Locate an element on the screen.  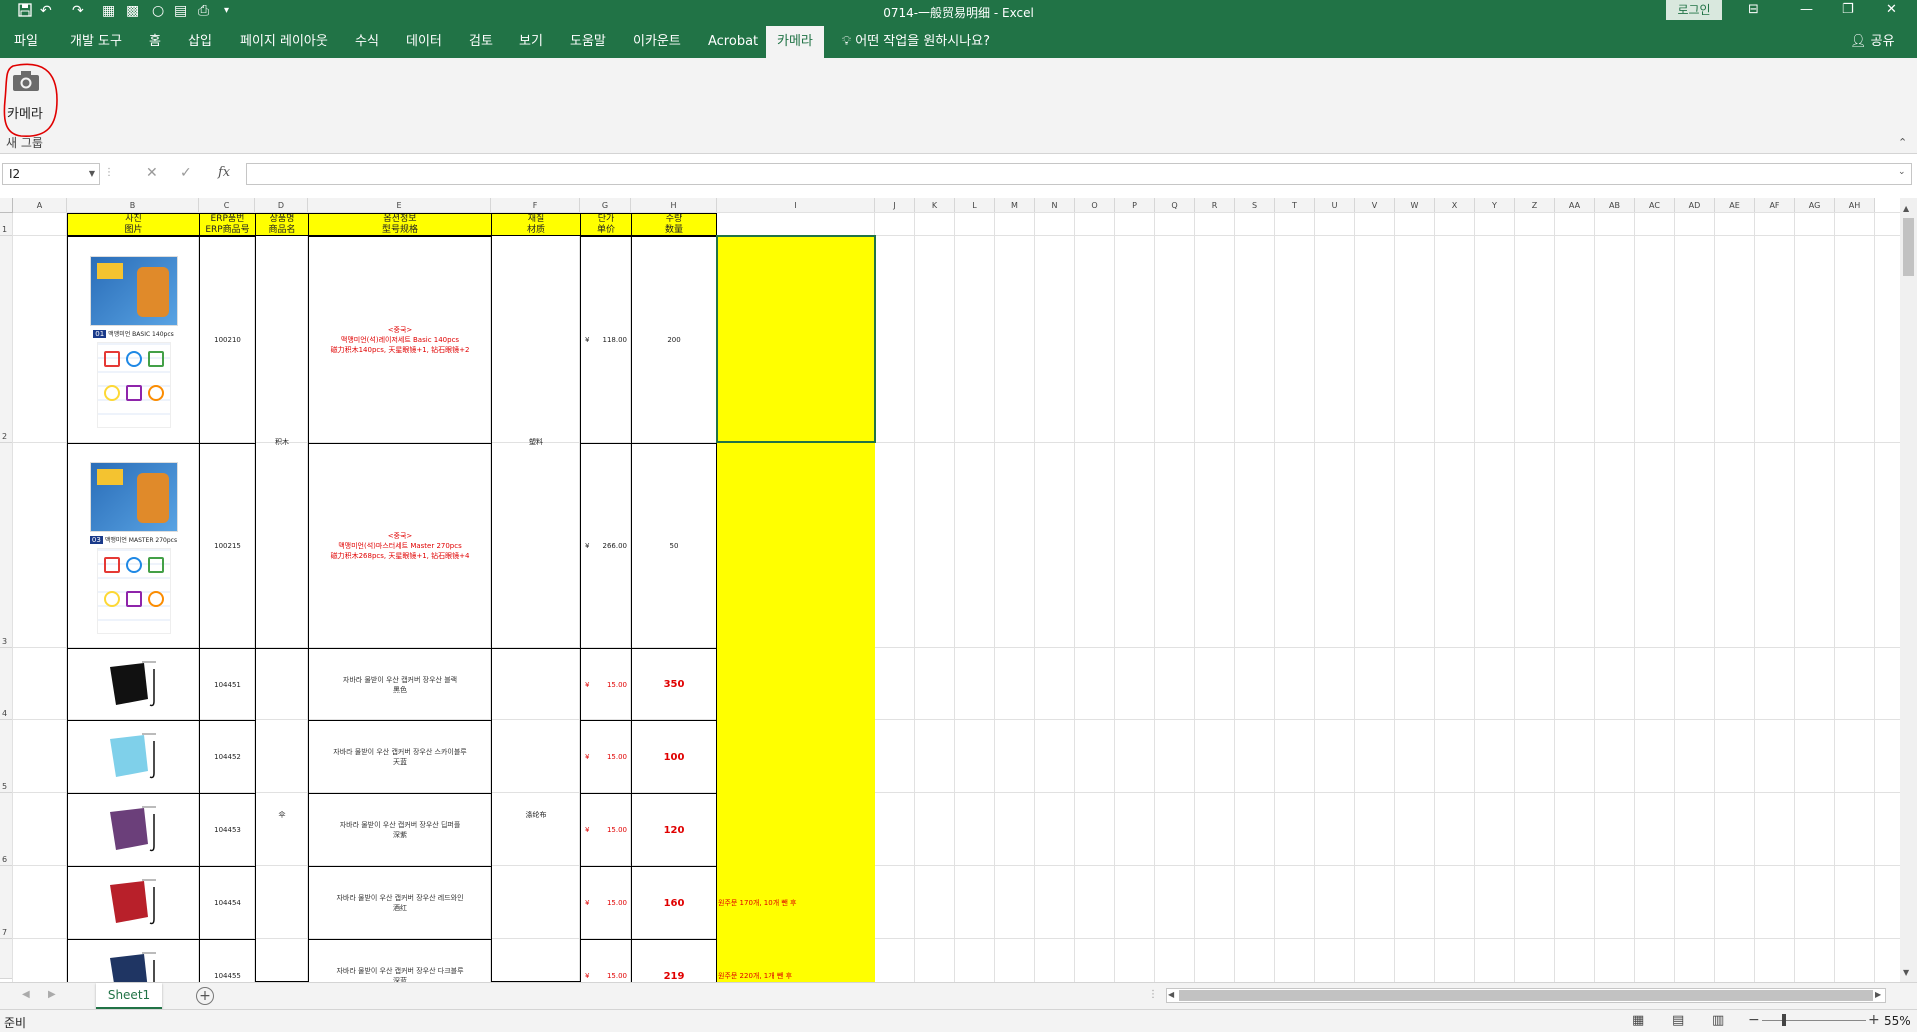
restore-icon: ❐ is located at coordinates (1848, 9).